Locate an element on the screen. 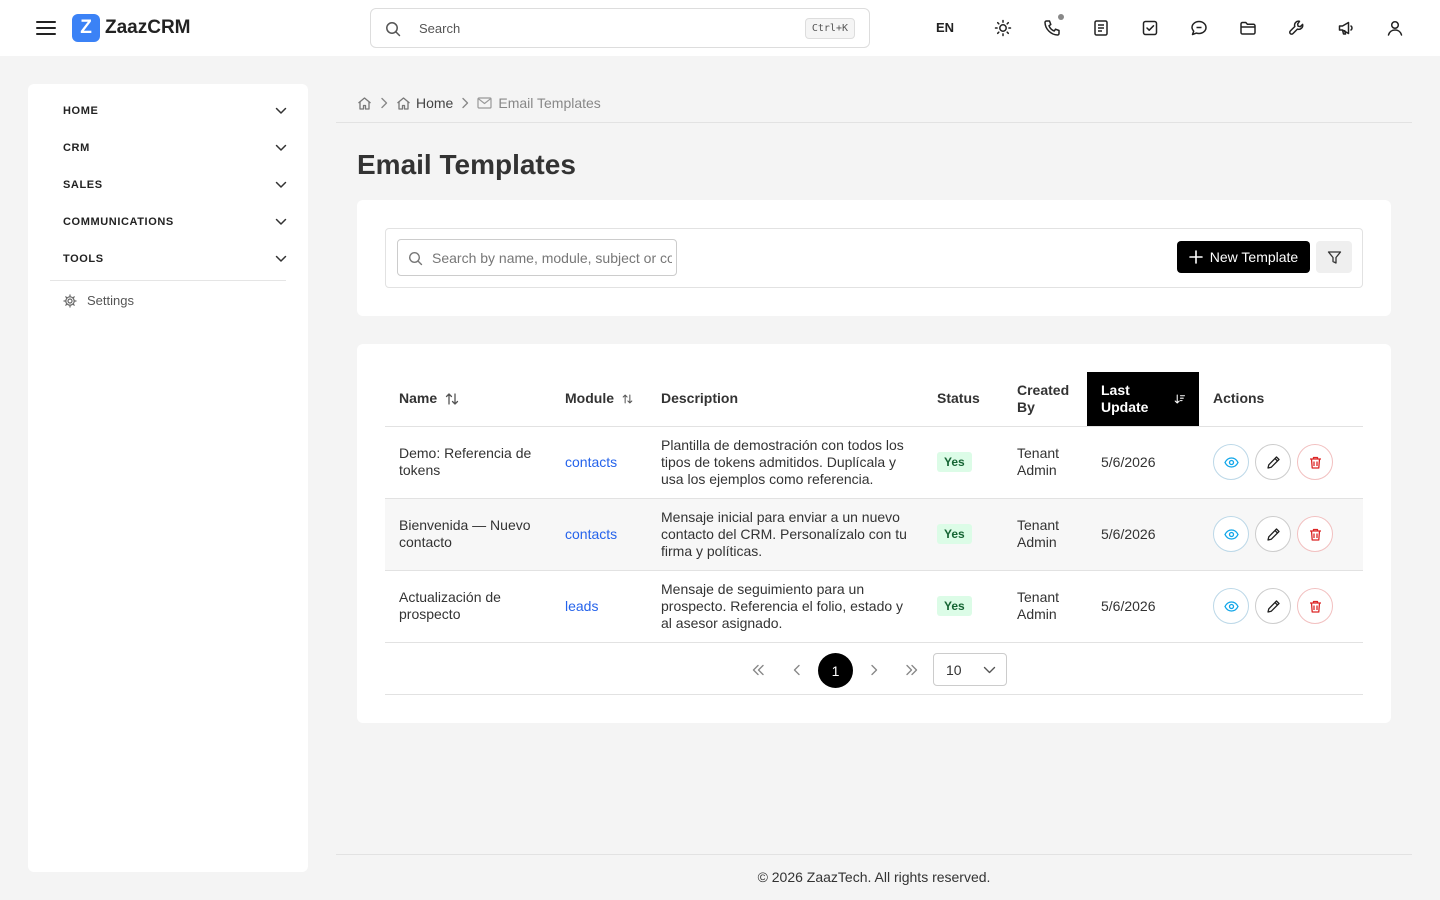  column-header-label: Name is located at coordinates (418, 398).